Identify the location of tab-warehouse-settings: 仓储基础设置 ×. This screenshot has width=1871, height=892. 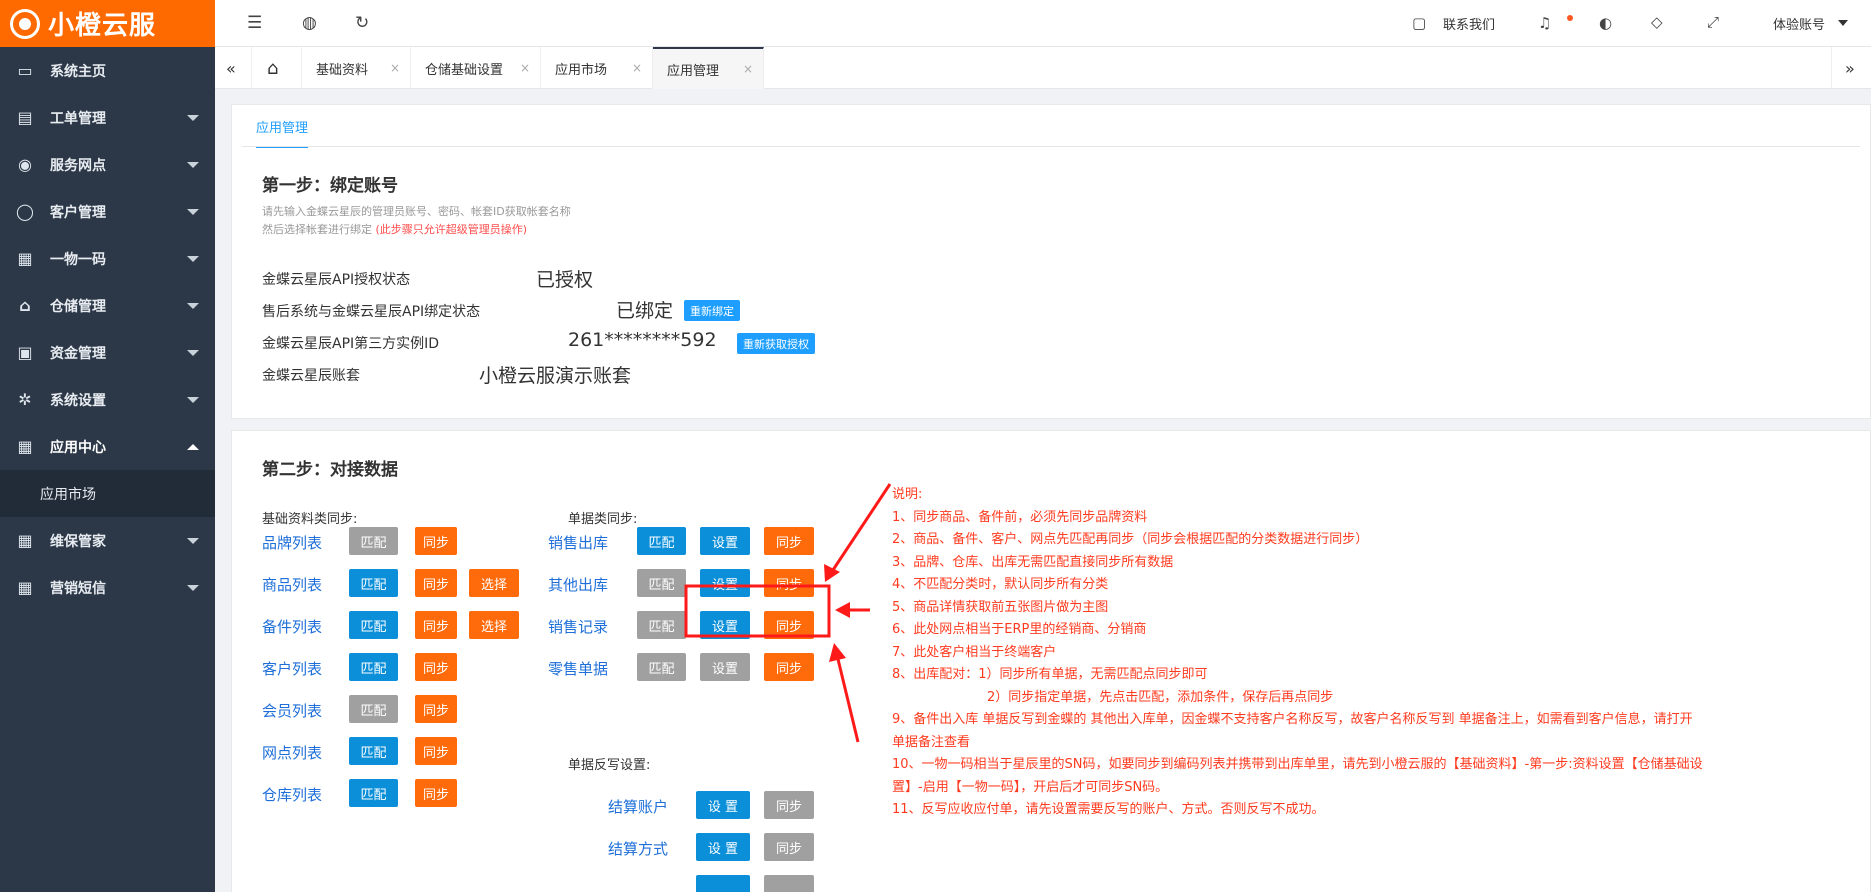
(476, 68).